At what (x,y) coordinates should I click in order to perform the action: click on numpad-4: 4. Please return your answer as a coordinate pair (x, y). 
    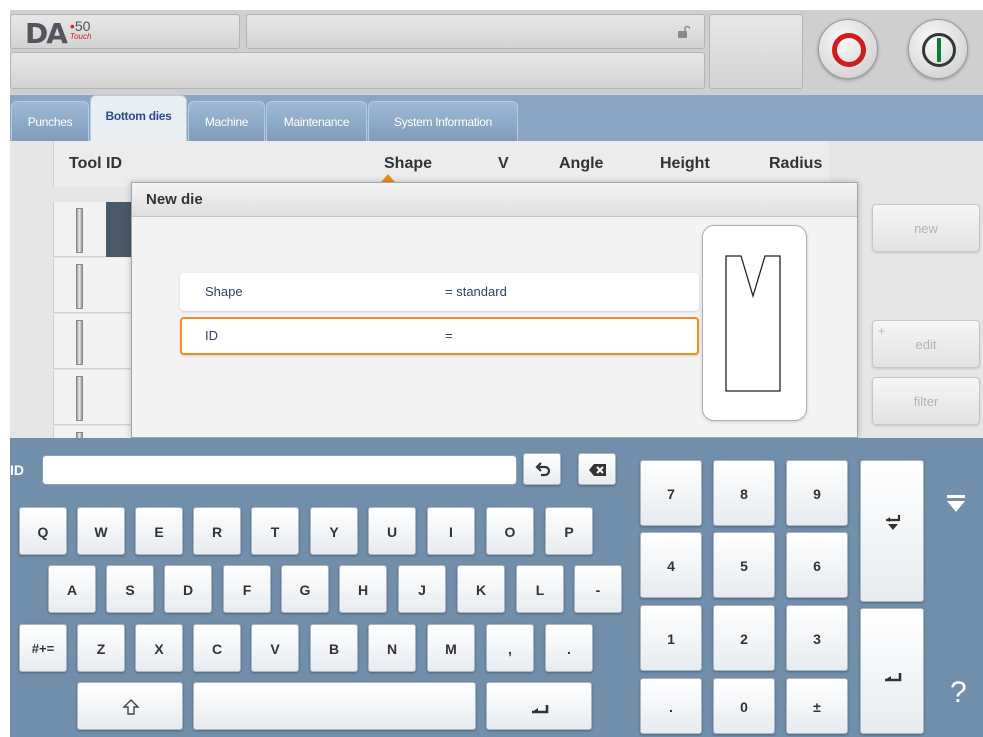
    Looking at the image, I should click on (671, 565).